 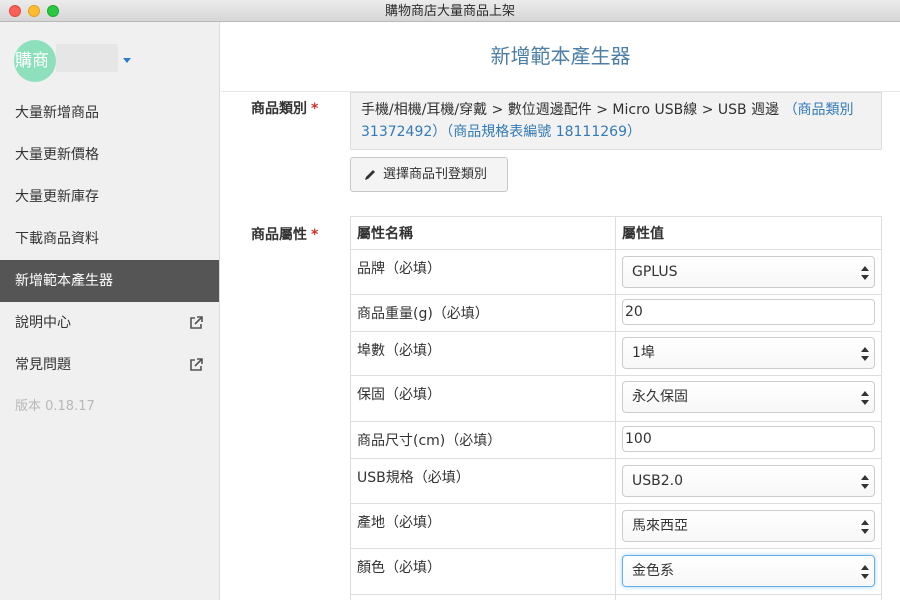 What do you see at coordinates (643, 353) in the screenshot?
I see `select-value: 1埠` at bounding box center [643, 353].